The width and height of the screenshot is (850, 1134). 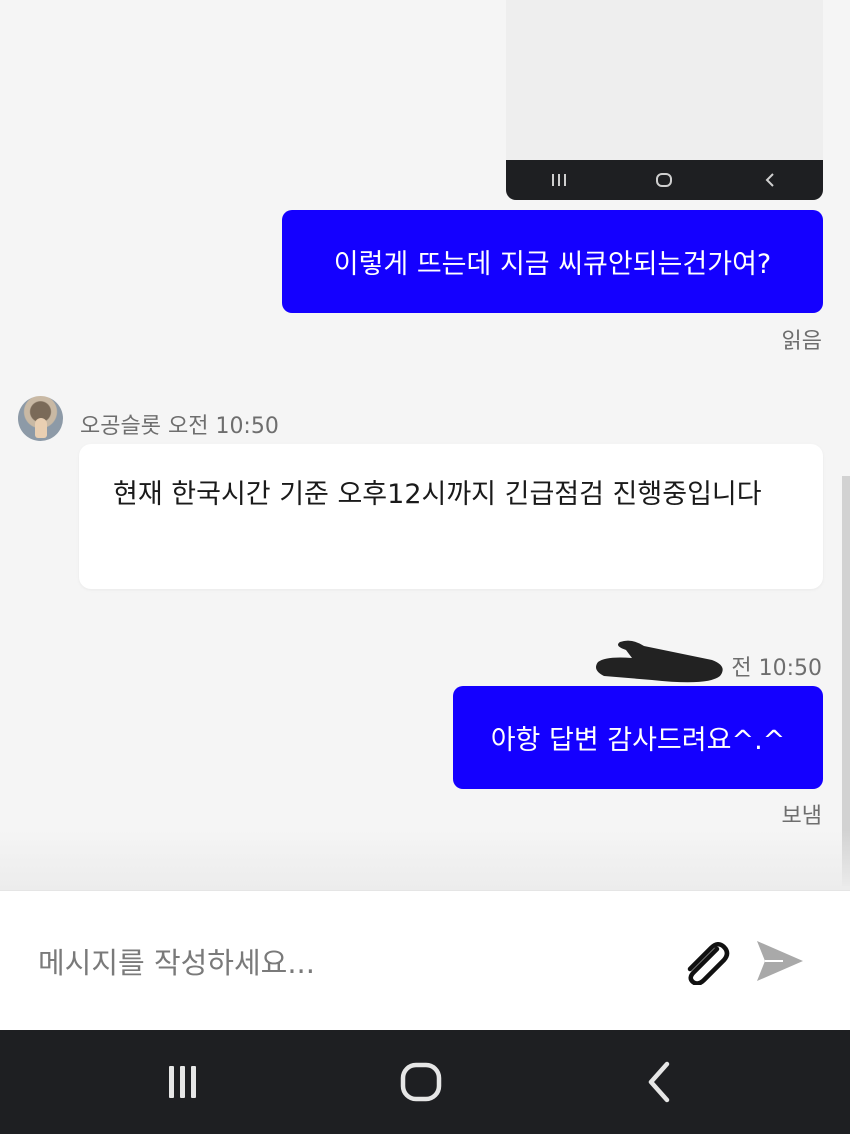 I want to click on home-button, so click(x=421, y=1082).